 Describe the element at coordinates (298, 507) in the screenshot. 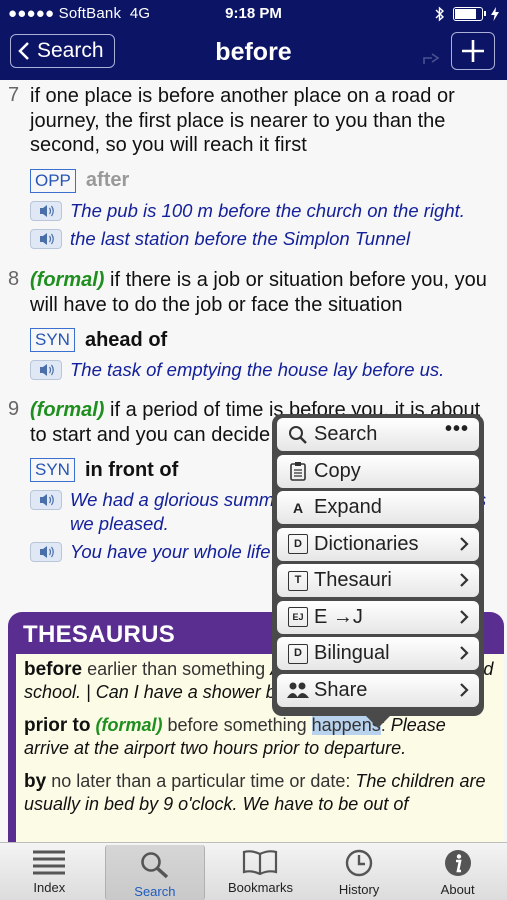

I see `expand-icon: A` at that location.